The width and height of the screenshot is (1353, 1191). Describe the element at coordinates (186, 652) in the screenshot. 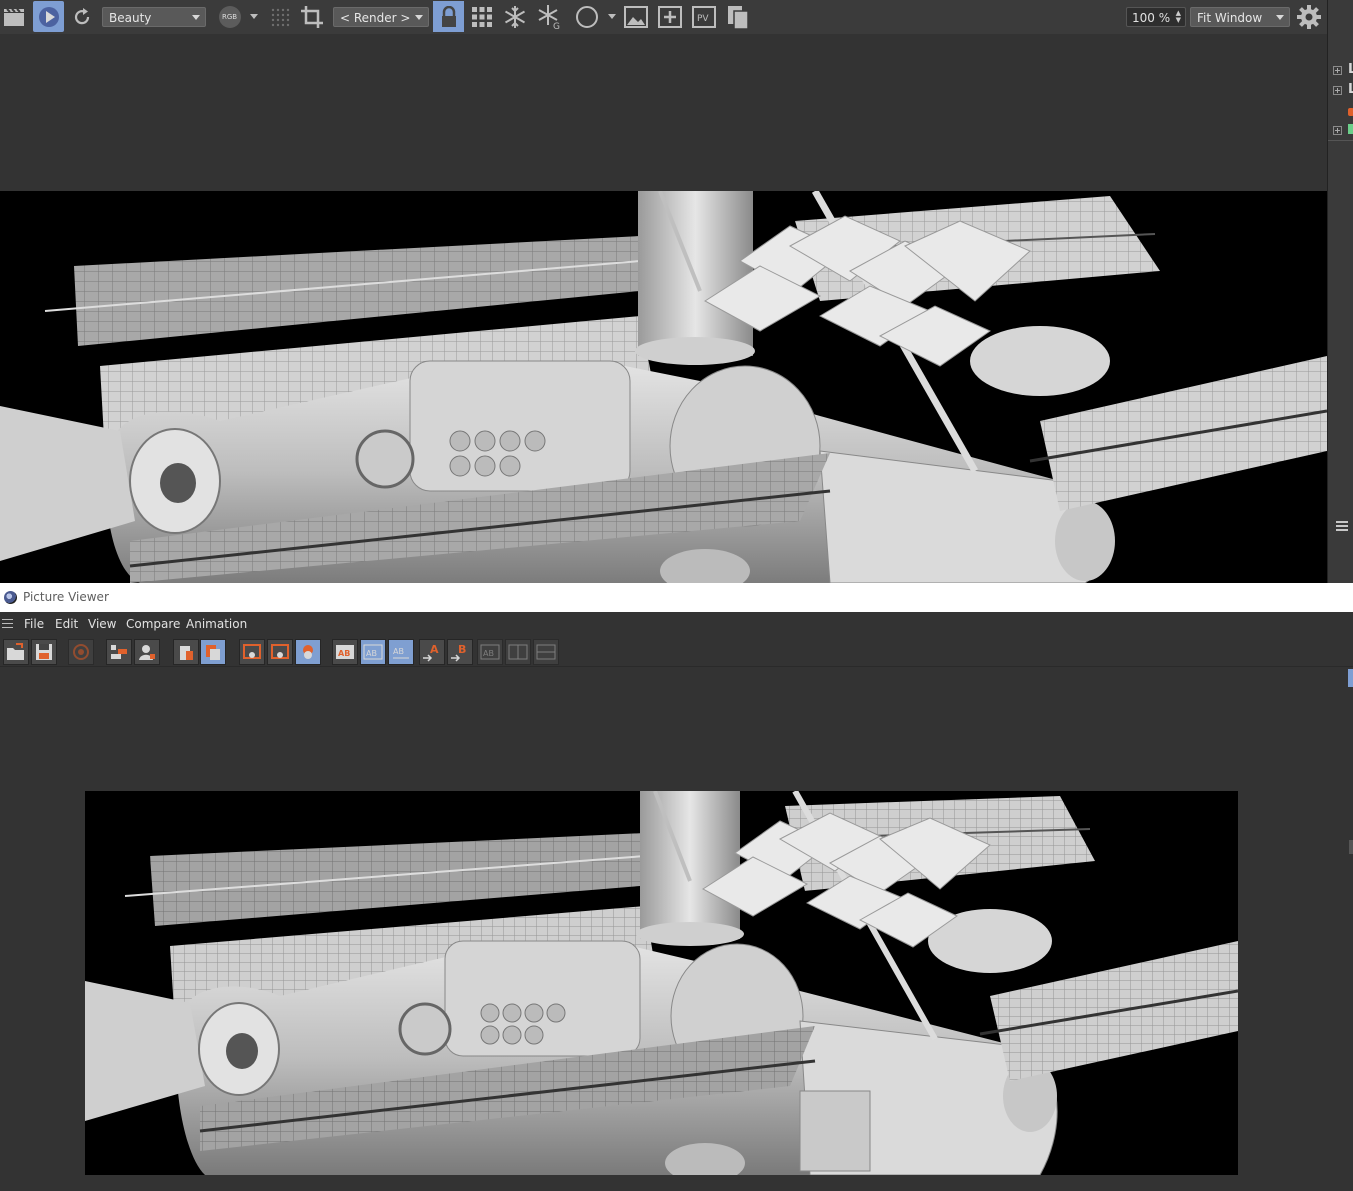

I see `delete-icon` at that location.